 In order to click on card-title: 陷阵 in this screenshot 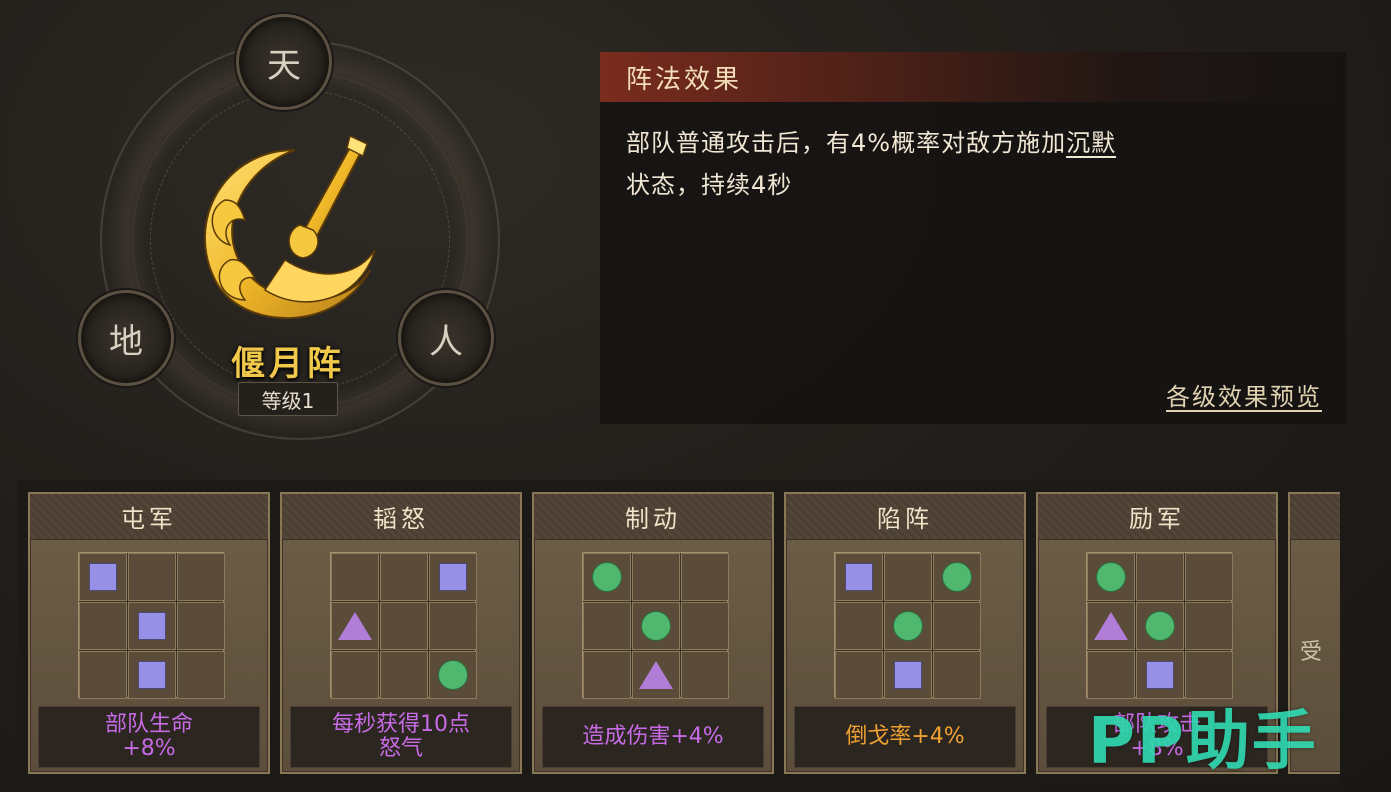, I will do `click(905, 517)`.